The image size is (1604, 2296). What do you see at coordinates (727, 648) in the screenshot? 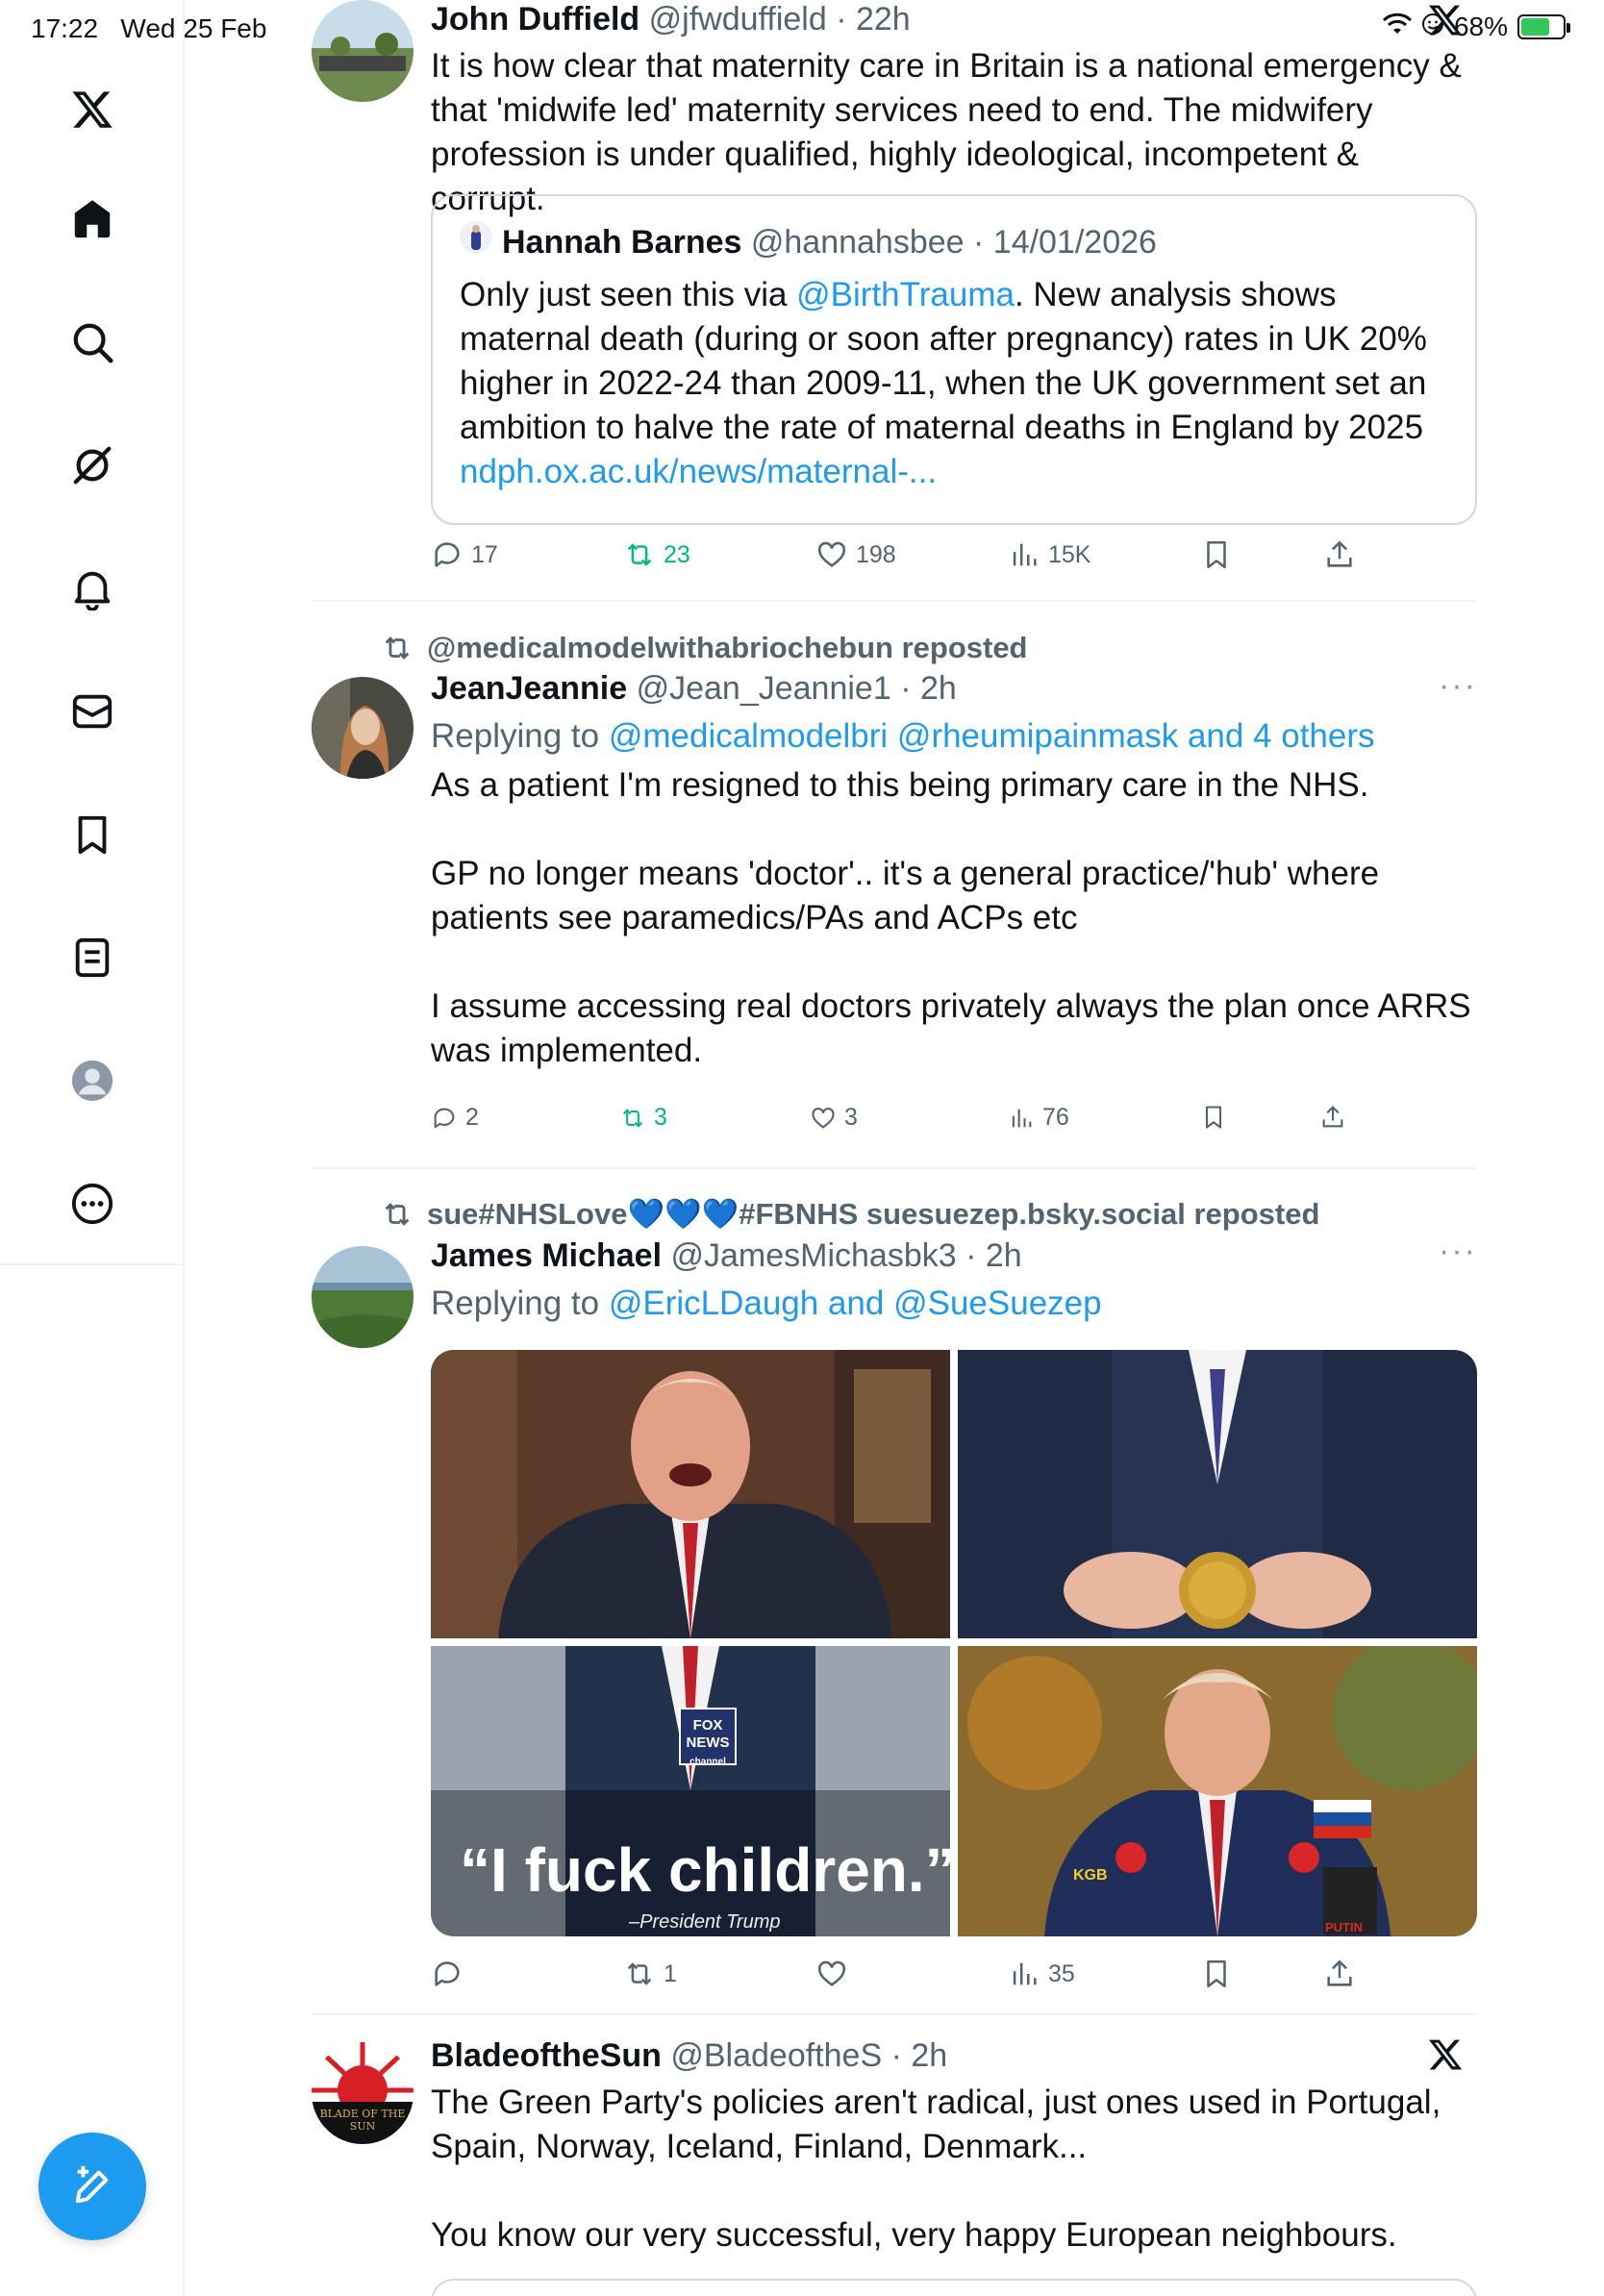
I see `reposted-by: @medicalmodelwithabriochebun reposted` at bounding box center [727, 648].